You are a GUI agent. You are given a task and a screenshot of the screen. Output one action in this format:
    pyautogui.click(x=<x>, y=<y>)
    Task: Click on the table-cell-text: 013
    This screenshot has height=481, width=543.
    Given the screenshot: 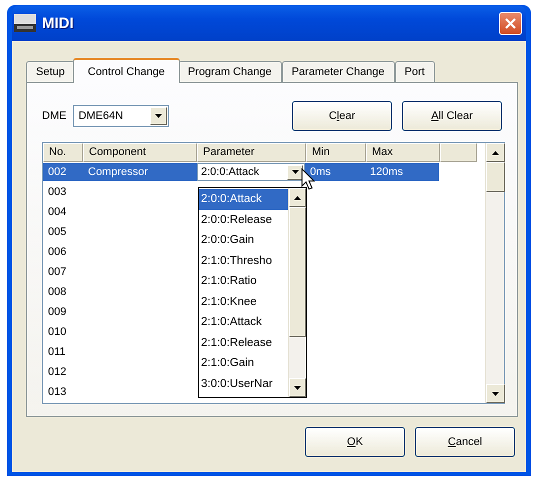 What is the action you would take?
    pyautogui.click(x=57, y=392)
    